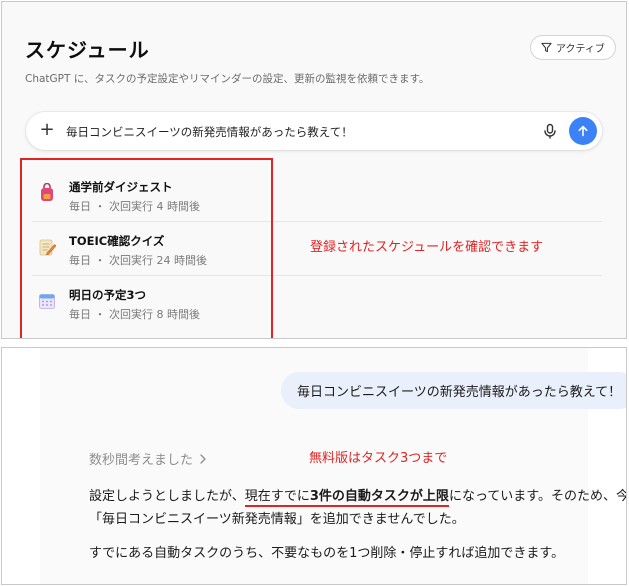 Image resolution: width=629 pixels, height=586 pixels. I want to click on reply-text: 現在すでに, so click(277, 496).